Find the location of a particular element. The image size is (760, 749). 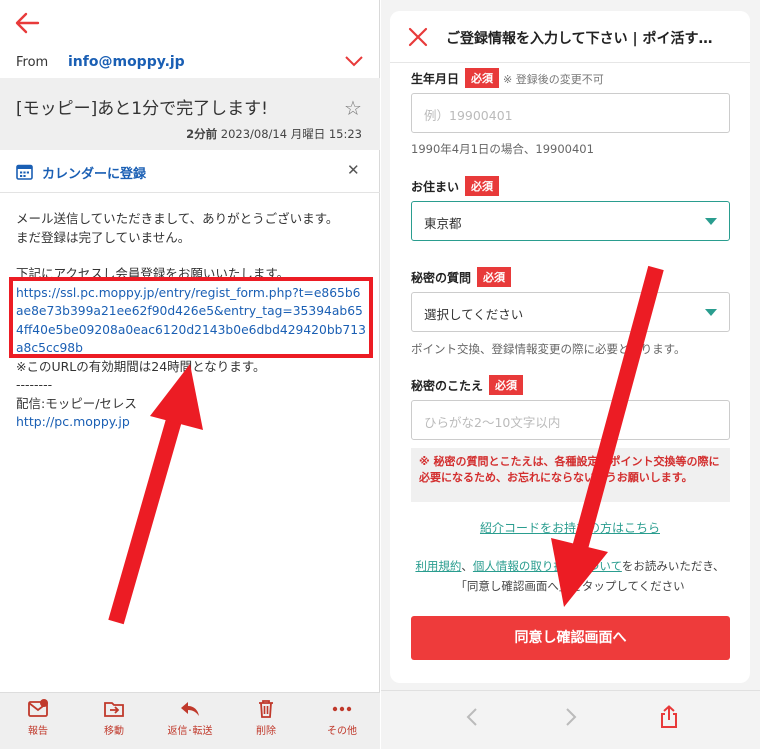

referral-code-link: 紹介コードをお持ちの方はこちら is located at coordinates (570, 527).